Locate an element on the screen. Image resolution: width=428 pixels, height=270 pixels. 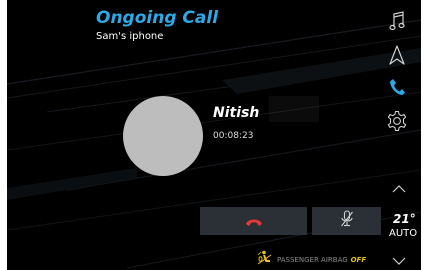
chevron-up-icon is located at coordinates (399, 187).